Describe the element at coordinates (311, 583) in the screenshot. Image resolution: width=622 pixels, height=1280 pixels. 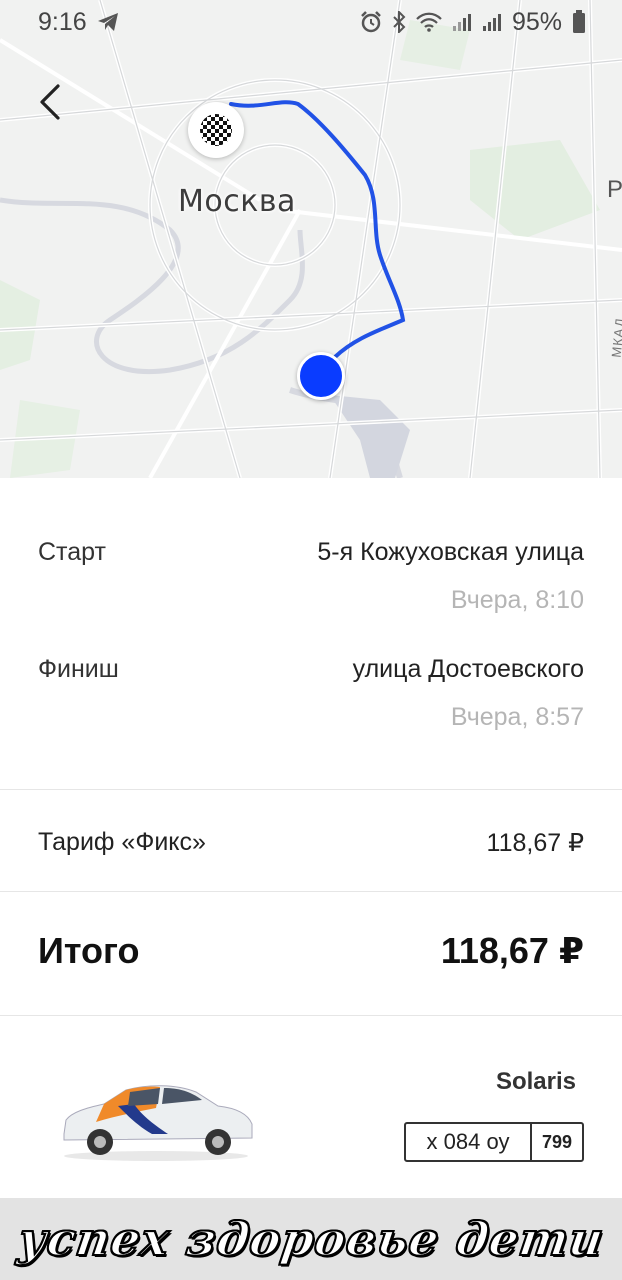
I see `trip-start-row: Старт 5-я Кожуховская улица Вчера, 8:10` at that location.